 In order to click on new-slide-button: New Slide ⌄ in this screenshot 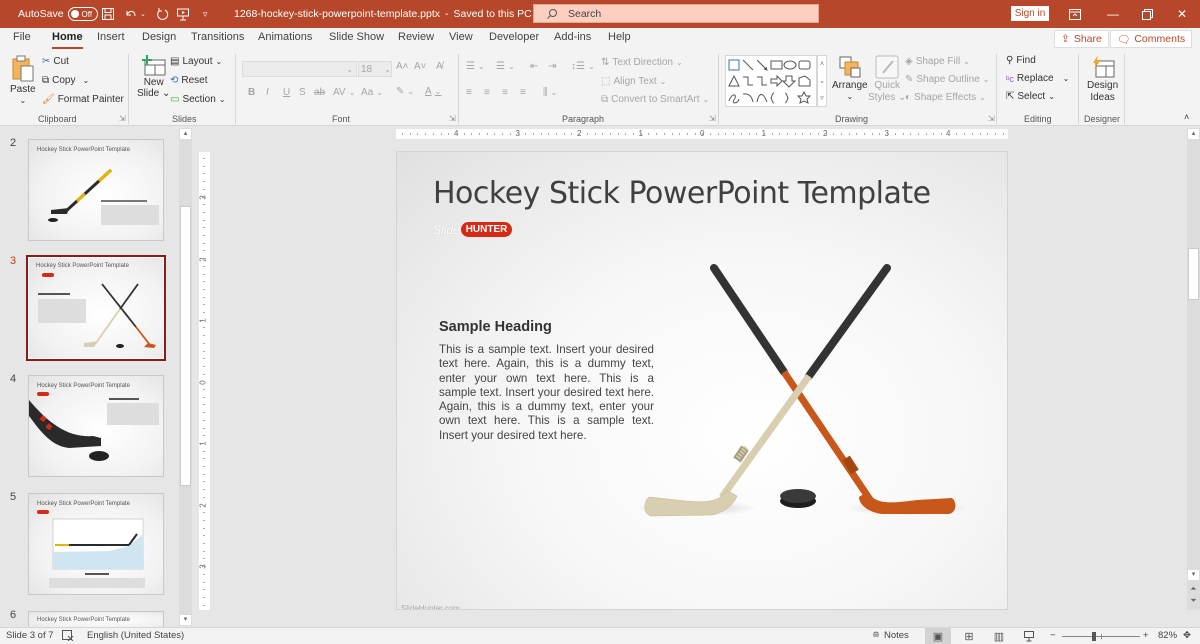, I will do `click(153, 77)`.